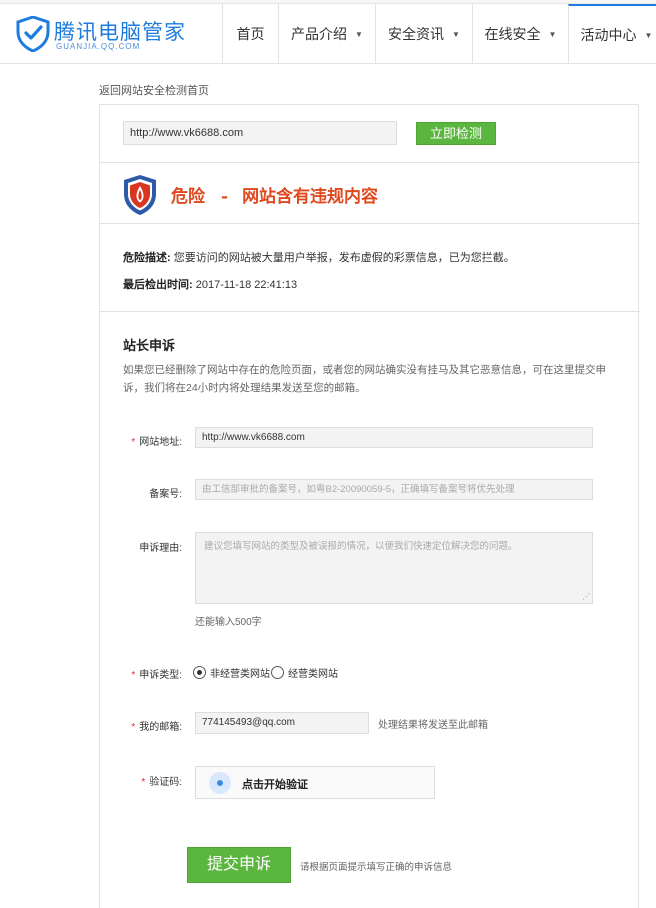  What do you see at coordinates (315, 782) in the screenshot?
I see `captcha-verify-button: 点击开始验证` at bounding box center [315, 782].